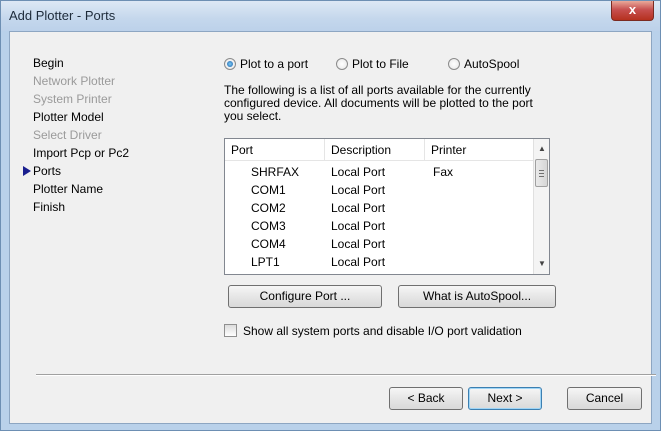  What do you see at coordinates (81, 153) in the screenshot?
I see `nav-item-import-pcp: Import Pcp or Pc2` at bounding box center [81, 153].